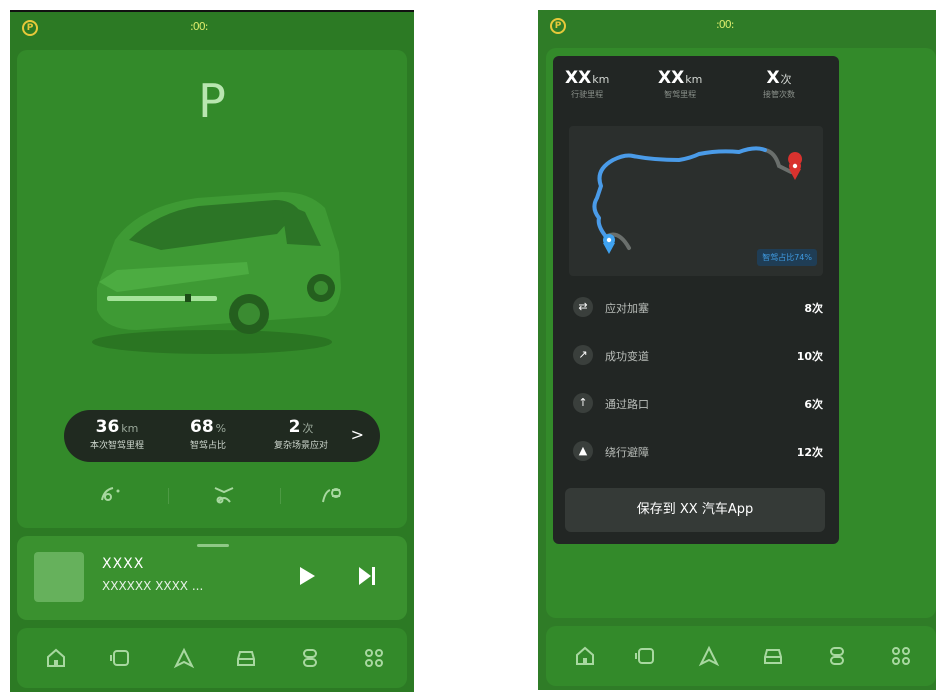  I want to click on row-value: 12次, so click(809, 452).